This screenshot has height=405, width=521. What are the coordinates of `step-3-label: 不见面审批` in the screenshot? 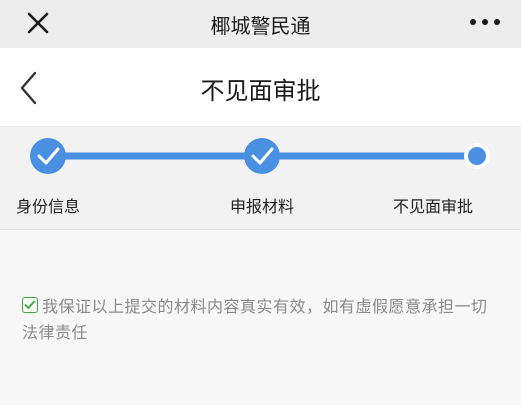 It's located at (433, 206).